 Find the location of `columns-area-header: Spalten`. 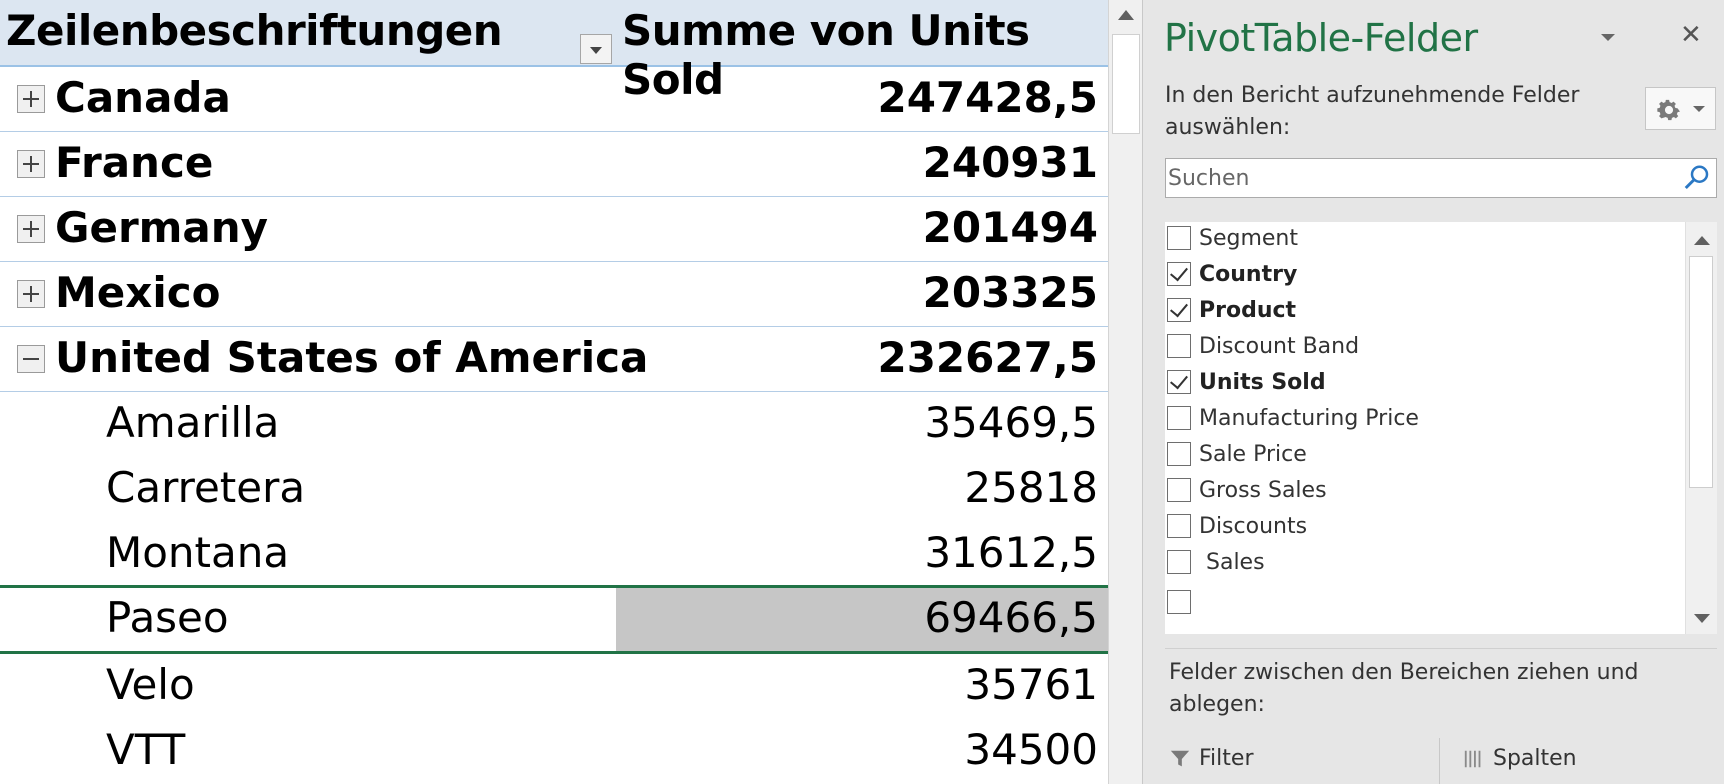

columns-area-header: Spalten is located at coordinates (1520, 758).